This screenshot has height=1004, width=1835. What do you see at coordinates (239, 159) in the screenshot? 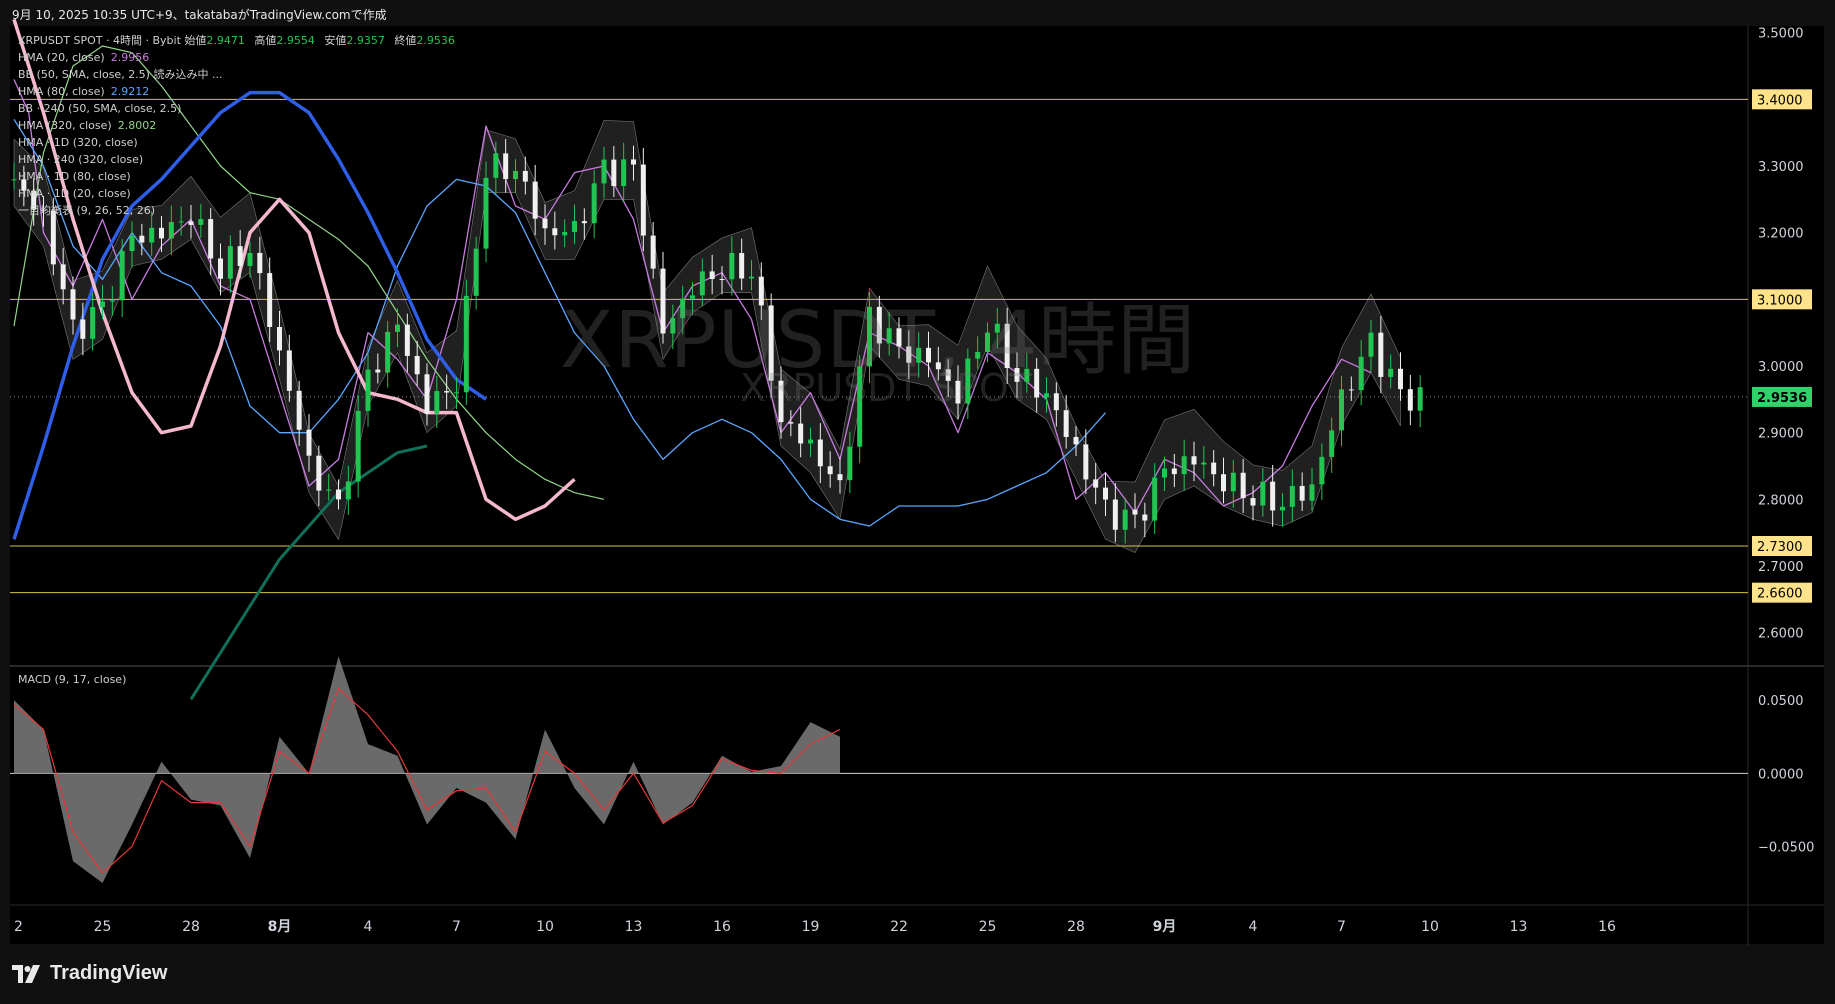
I see `legend-indicator-row: HMA · 240 (320, close)` at bounding box center [239, 159].